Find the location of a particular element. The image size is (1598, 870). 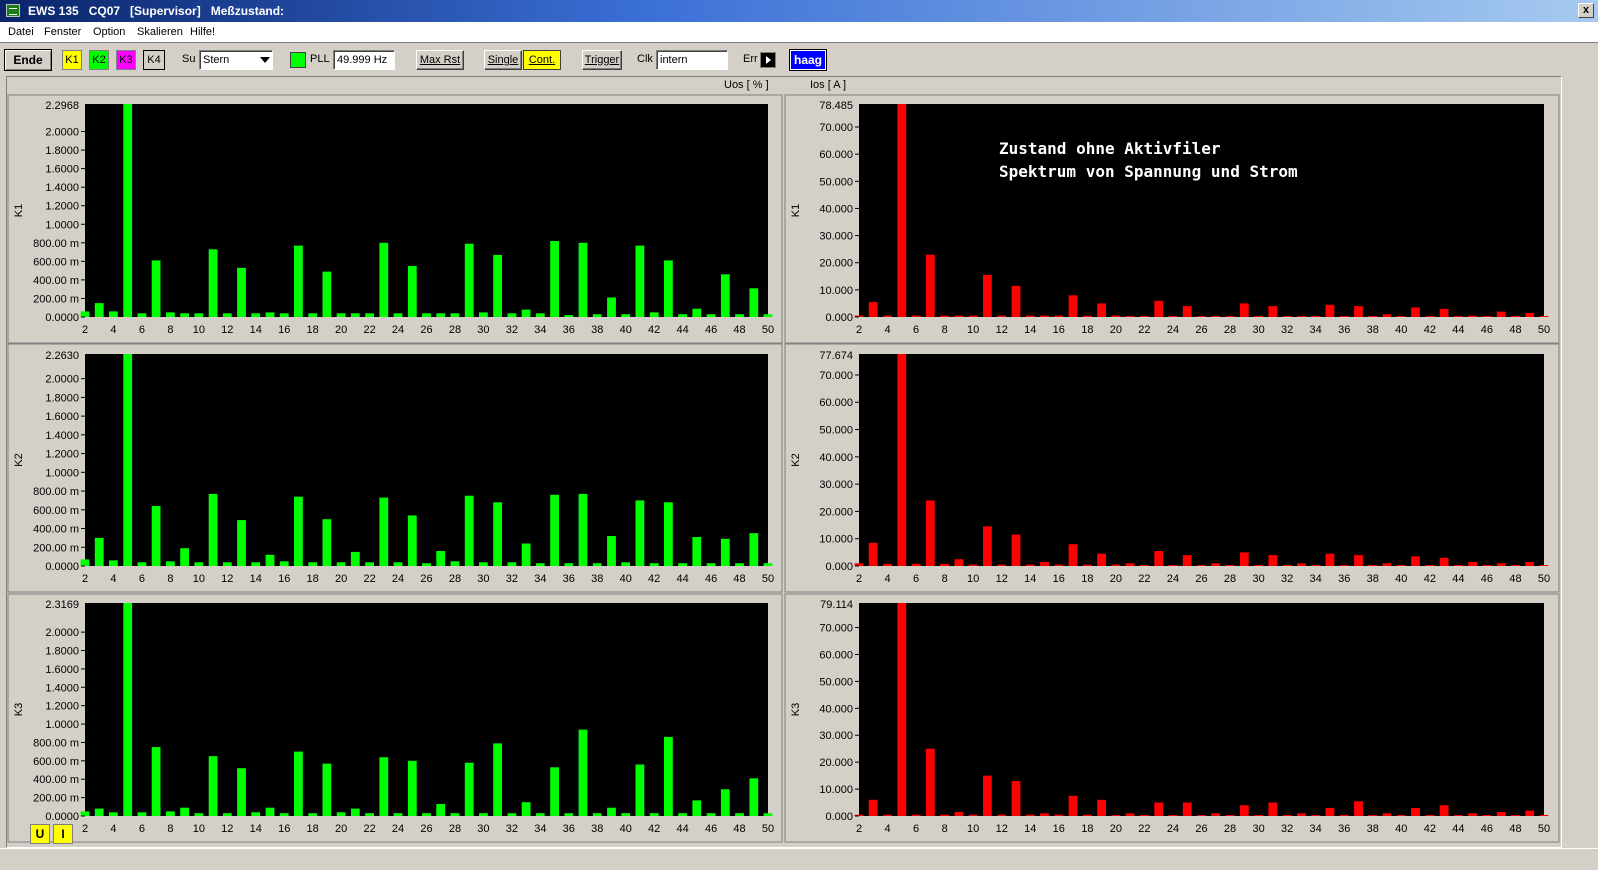

y-tick-label: 30.000 is located at coordinates (836, 736).